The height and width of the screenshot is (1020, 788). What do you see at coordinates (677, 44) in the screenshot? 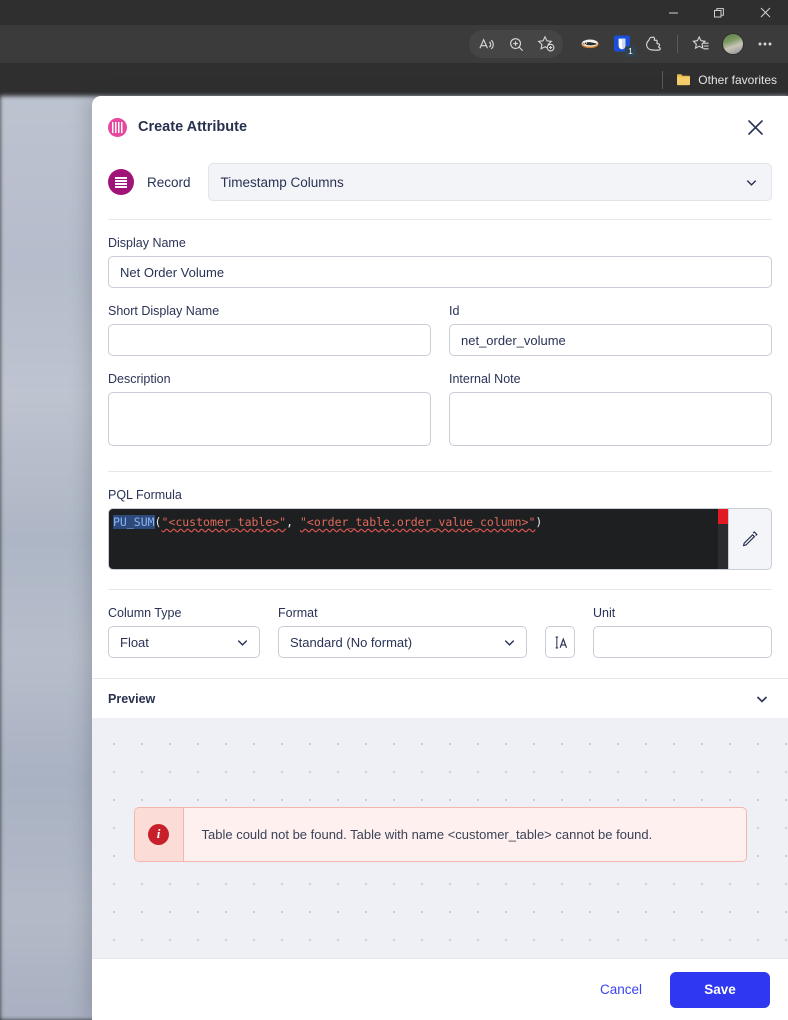
I see `toolbar-divider` at bounding box center [677, 44].